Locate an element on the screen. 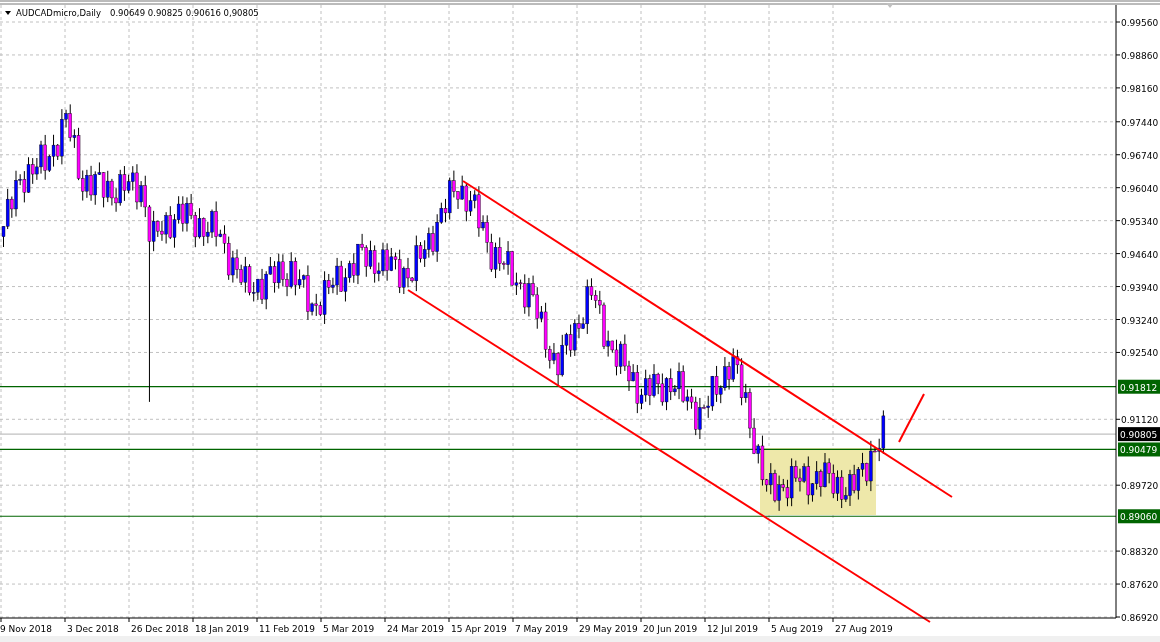 This screenshot has height=642, width=1160. price-tag: 0.89060 is located at coordinates (1139, 516).